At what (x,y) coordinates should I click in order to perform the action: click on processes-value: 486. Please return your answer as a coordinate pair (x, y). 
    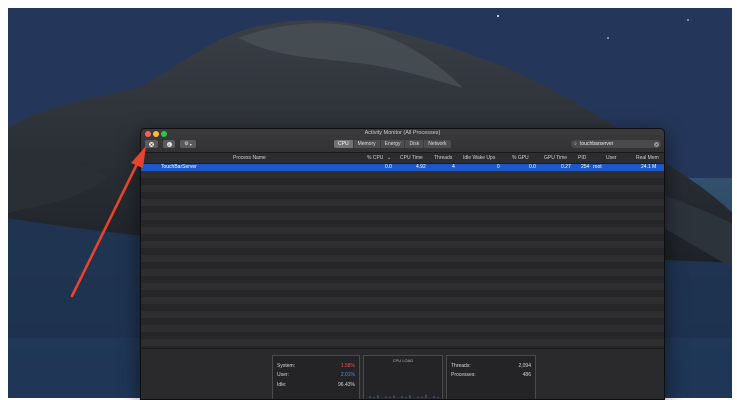
    Looking at the image, I should click on (526, 375).